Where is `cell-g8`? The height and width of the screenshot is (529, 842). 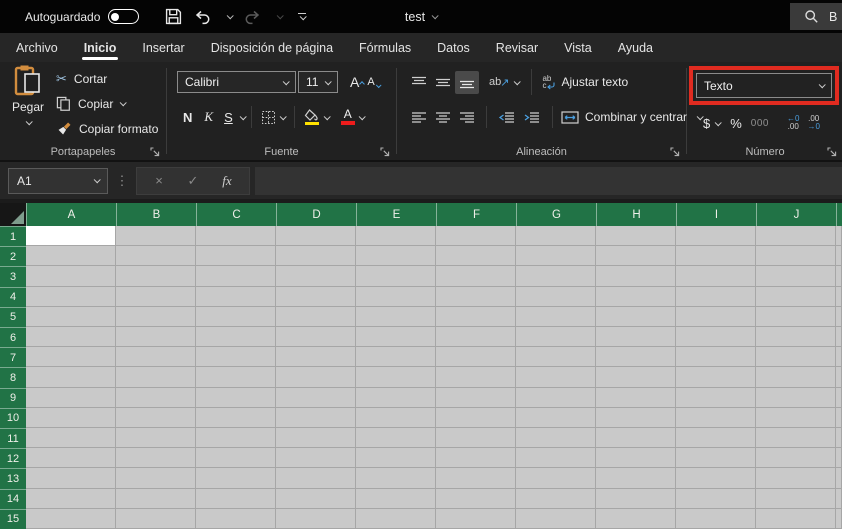
cell-g8 is located at coordinates (556, 377).